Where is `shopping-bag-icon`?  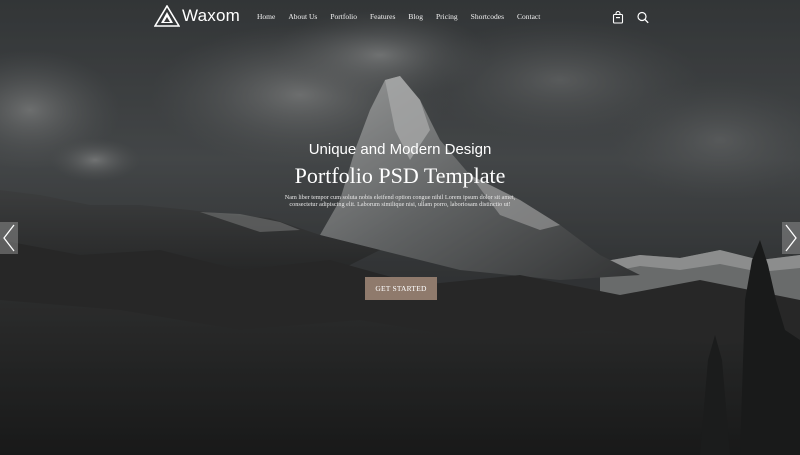 shopping-bag-icon is located at coordinates (618, 17).